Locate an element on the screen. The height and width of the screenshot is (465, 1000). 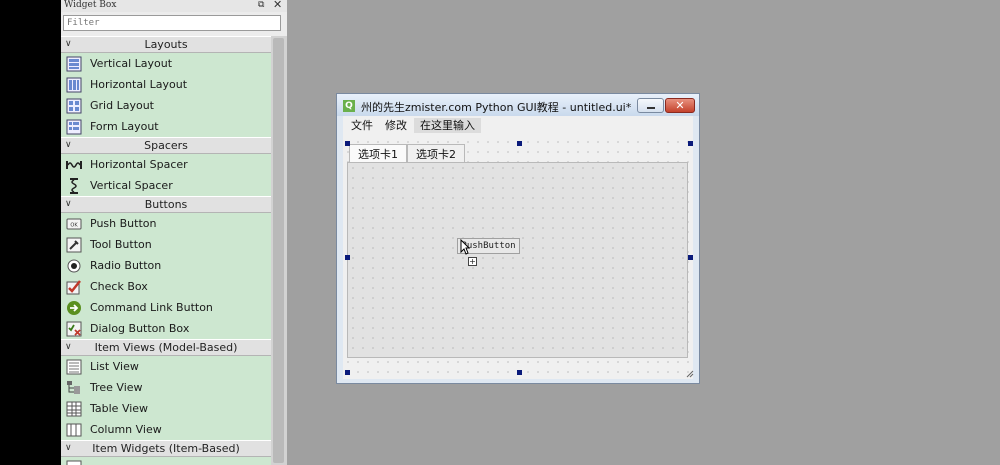
widget-item-form-layout: Form Layout is located at coordinates (166, 126).